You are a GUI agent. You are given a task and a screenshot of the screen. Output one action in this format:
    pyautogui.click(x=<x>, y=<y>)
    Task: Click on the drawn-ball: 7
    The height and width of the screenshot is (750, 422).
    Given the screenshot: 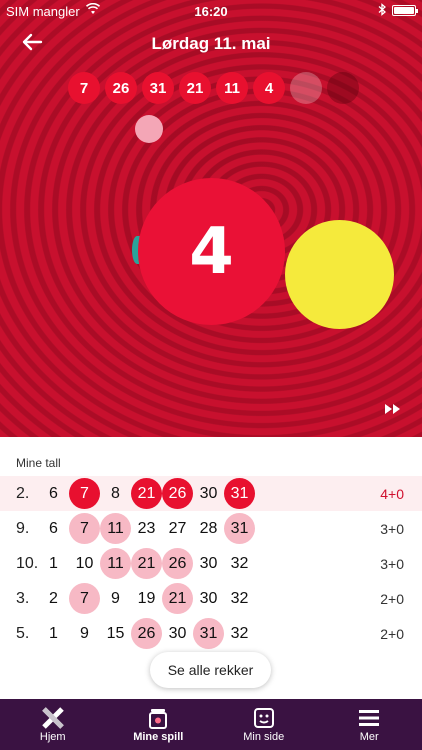 What is the action you would take?
    pyautogui.click(x=84, y=88)
    